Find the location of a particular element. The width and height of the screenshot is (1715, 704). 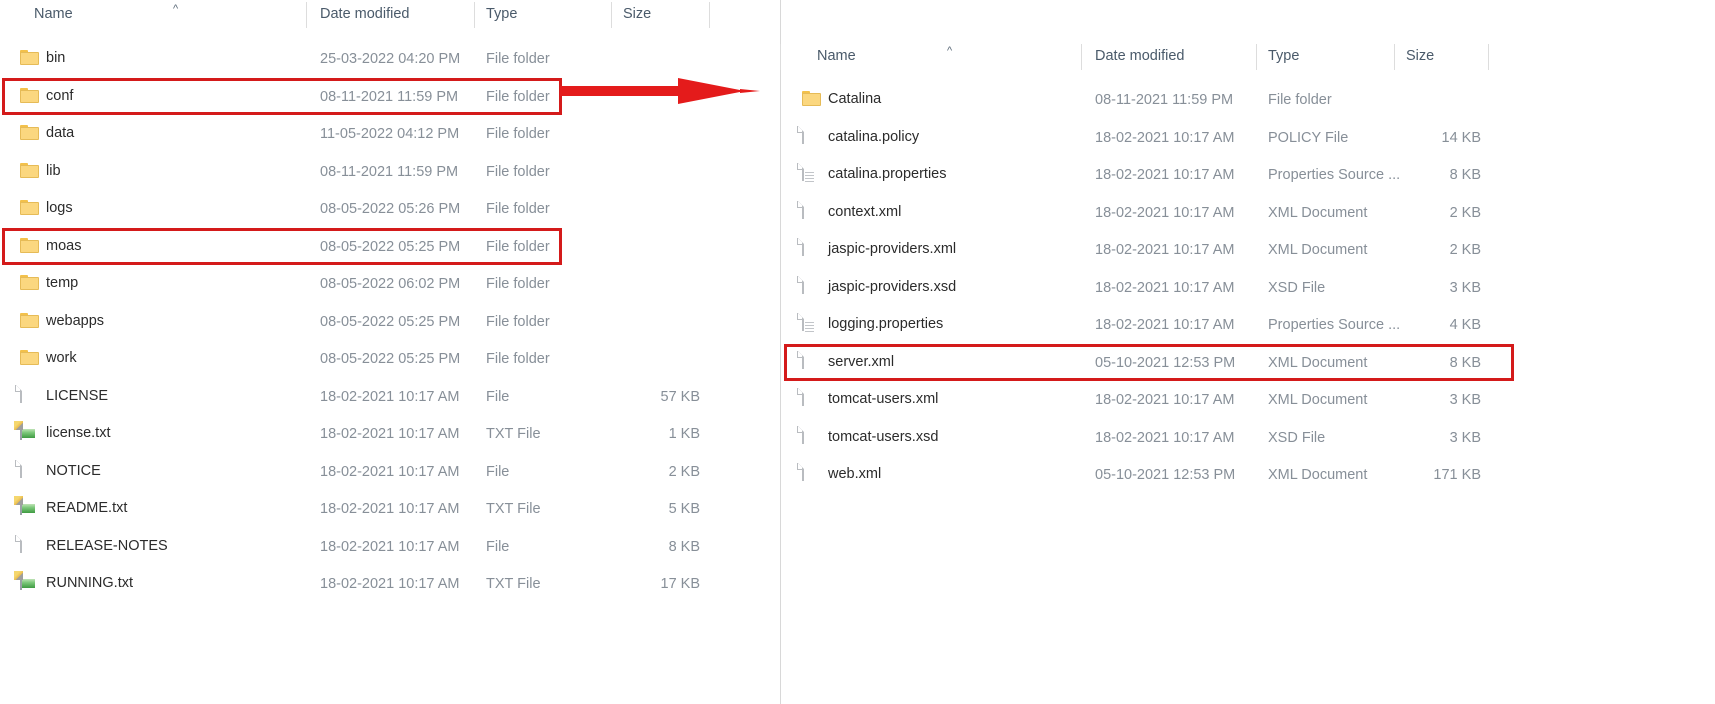

table-row: logs 08-05-2022 05:26 PM File folder is located at coordinates (390, 209).